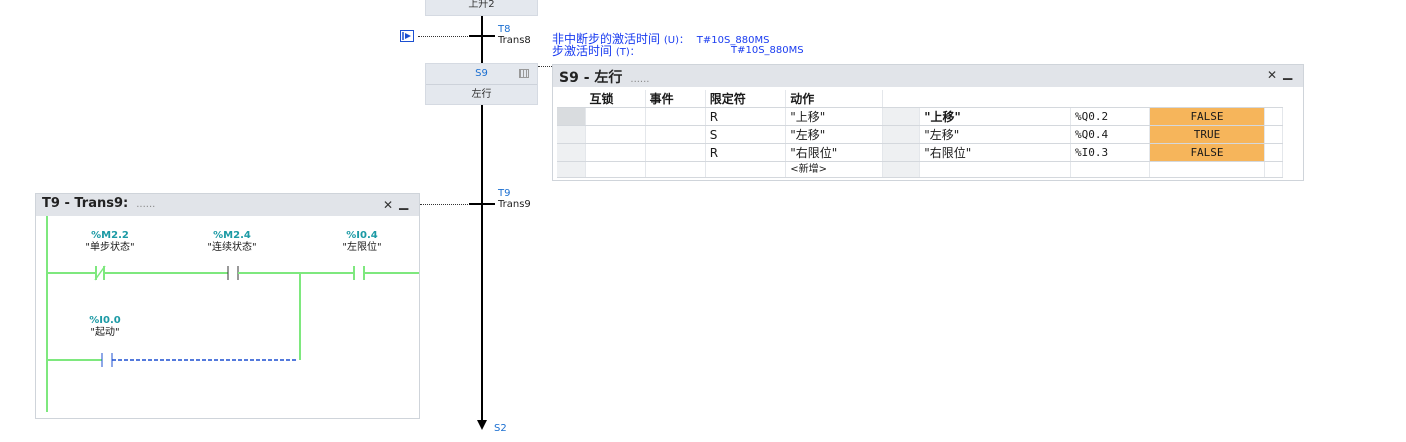 The image size is (1406, 442). I want to click on monitor-tag: "右限位", so click(995, 152).